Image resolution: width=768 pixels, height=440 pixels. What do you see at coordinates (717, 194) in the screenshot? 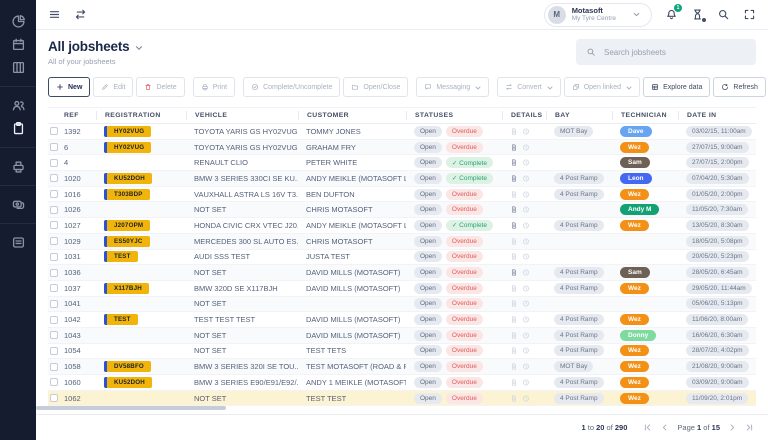
I see `date-in-badge: 01/05/20, 2:00pm` at bounding box center [717, 194].